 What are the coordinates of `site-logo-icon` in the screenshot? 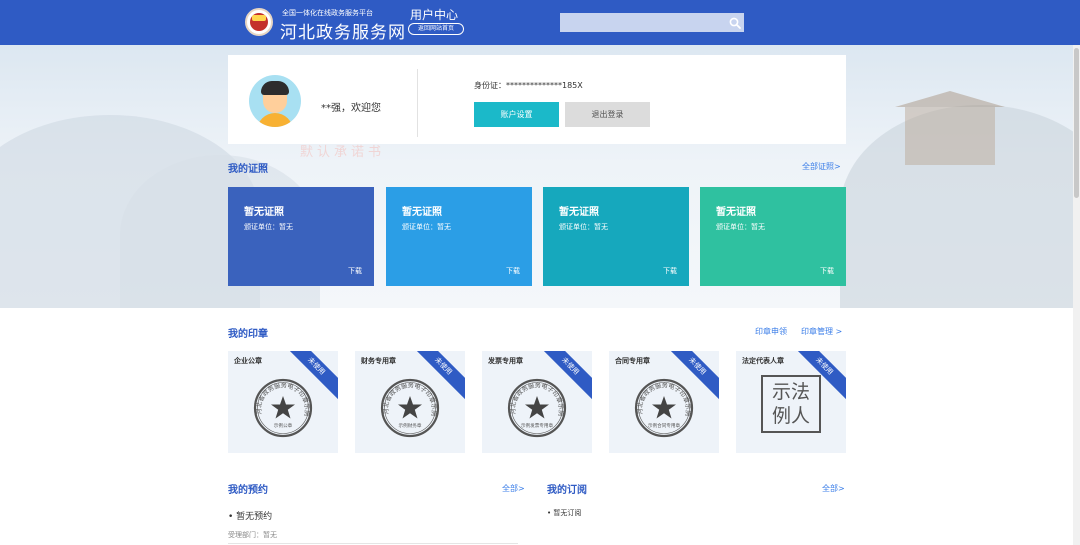 It's located at (259, 22).